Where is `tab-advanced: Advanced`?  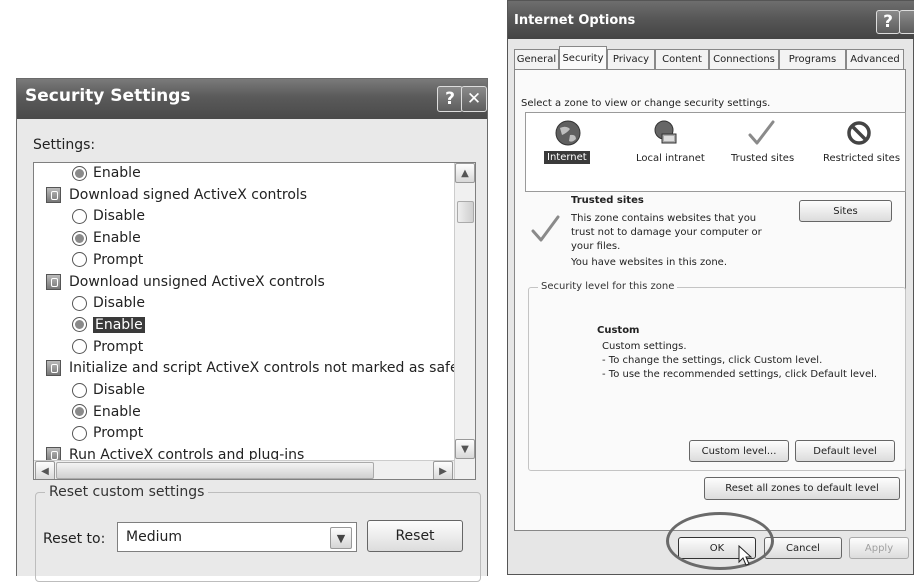 tab-advanced: Advanced is located at coordinates (875, 59).